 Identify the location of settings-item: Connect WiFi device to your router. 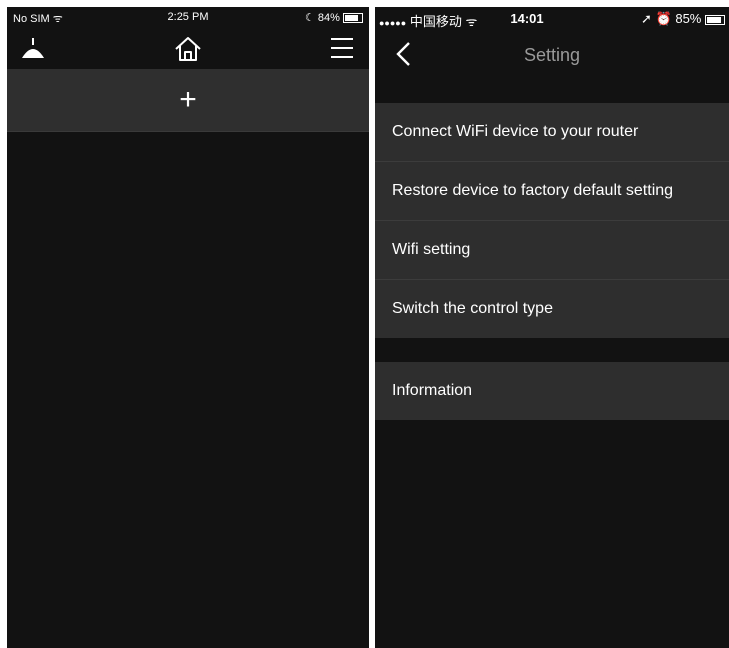
(552, 132).